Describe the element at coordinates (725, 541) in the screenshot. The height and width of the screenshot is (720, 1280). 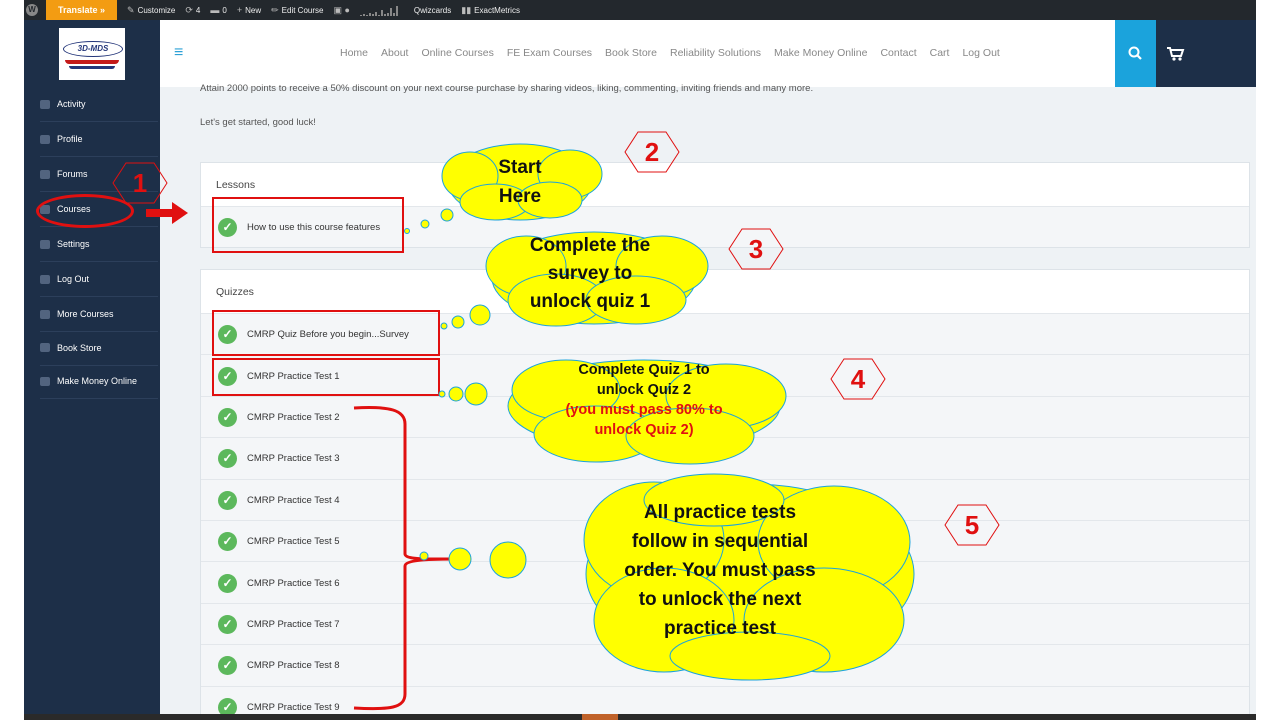
I see `quiz-row: ✓ CMRP Practice Test 5` at that location.